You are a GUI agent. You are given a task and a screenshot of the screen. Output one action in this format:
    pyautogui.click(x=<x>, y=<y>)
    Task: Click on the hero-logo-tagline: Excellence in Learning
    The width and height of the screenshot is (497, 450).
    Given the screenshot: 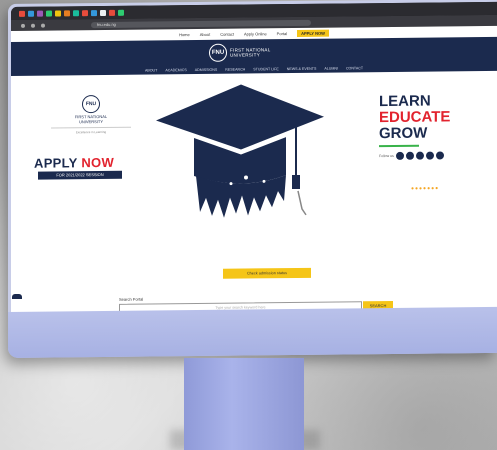 What is the action you would take?
    pyautogui.click(x=91, y=130)
    